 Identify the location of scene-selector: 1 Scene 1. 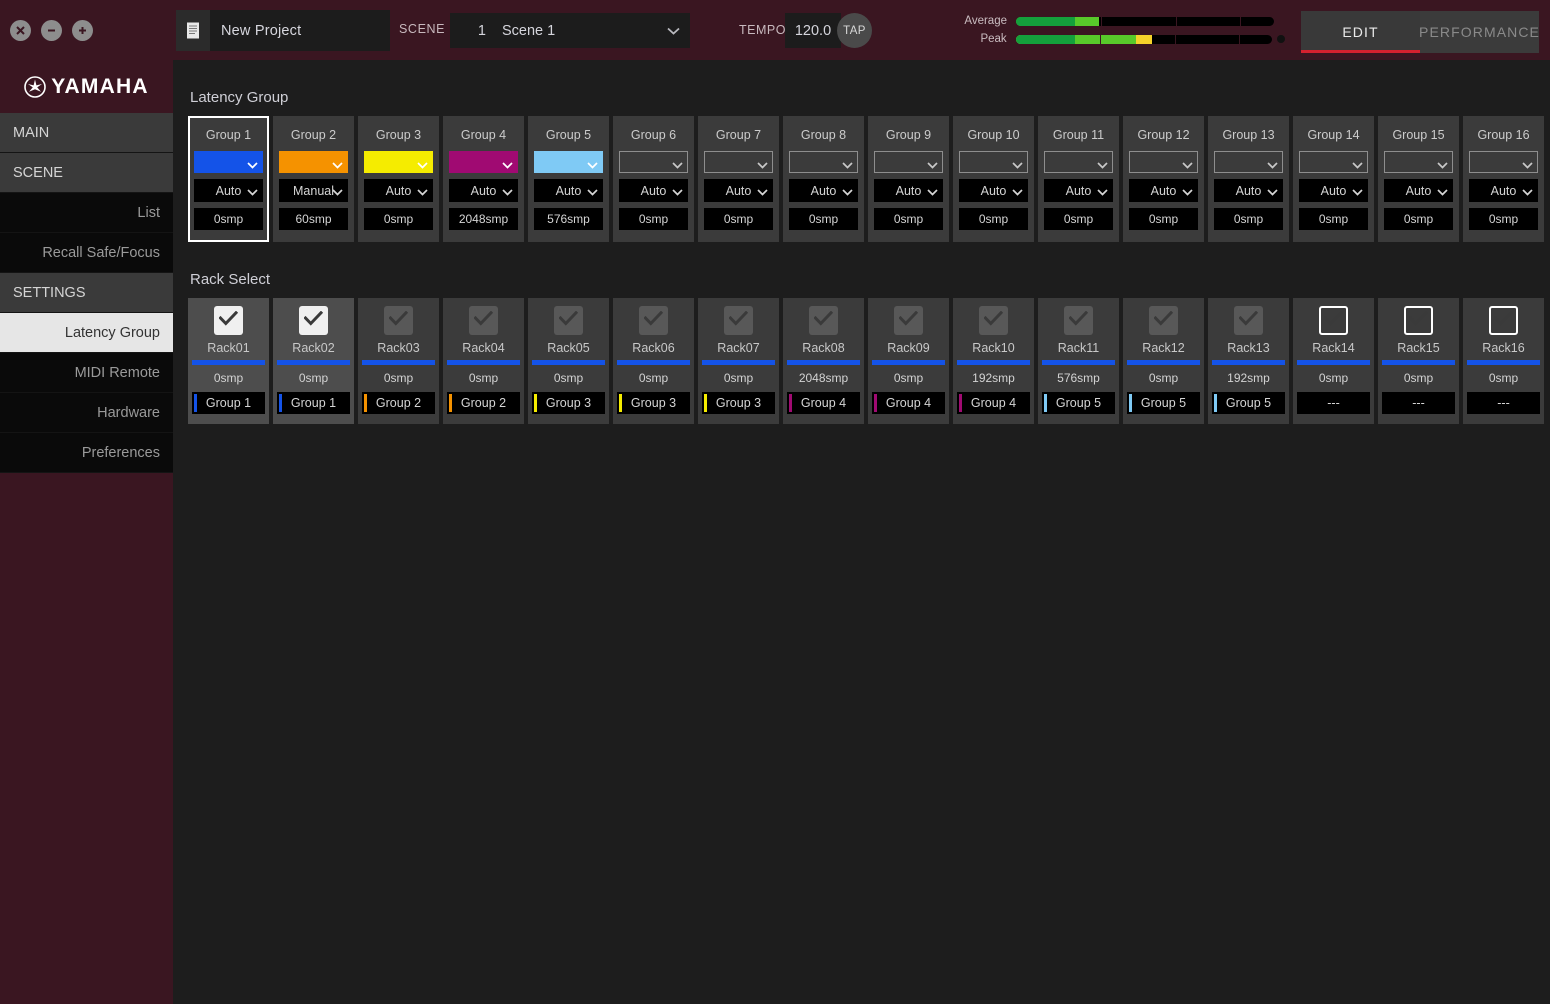
(570, 30).